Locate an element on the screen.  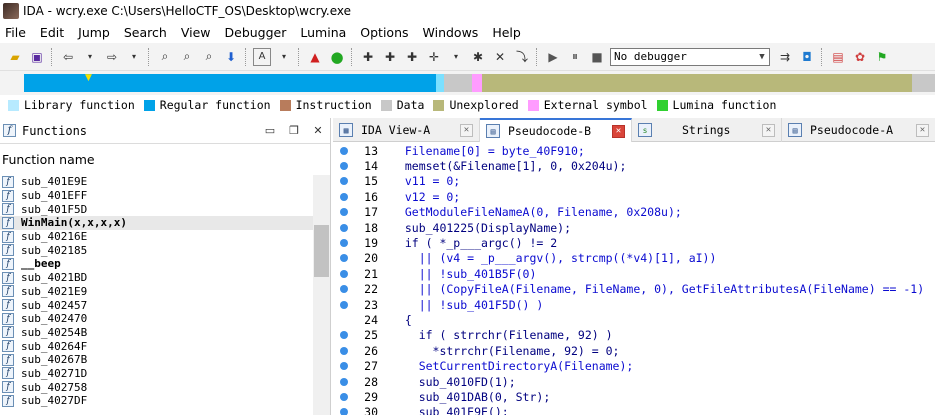
binoculars-seq-icon: ⌕ is located at coordinates (187, 57).